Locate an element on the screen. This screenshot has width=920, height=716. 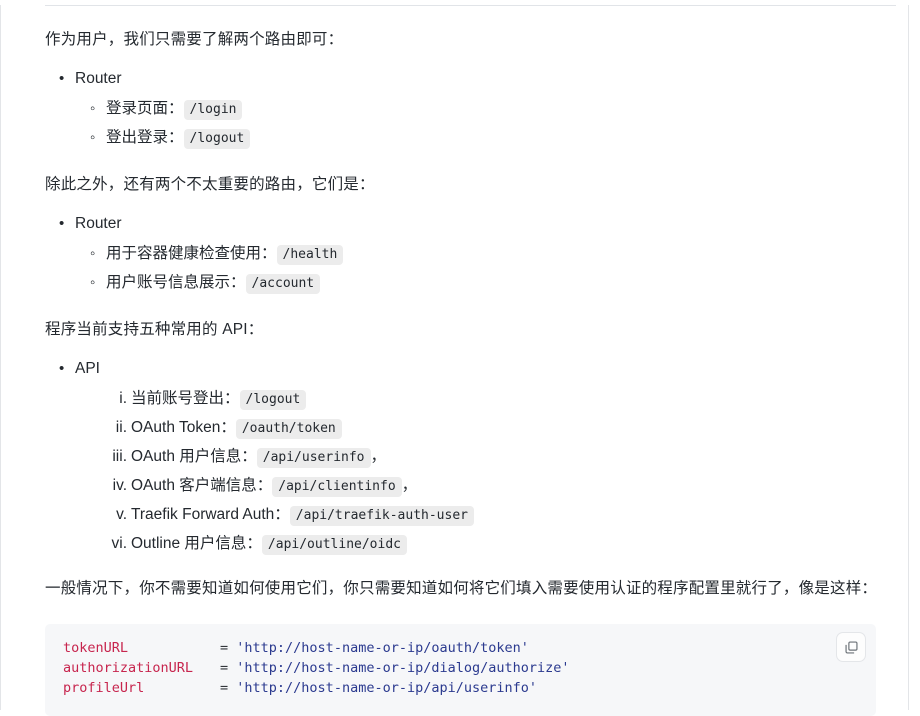
list-router-main: Router 登录页面：/login 登出登录：/logout is located at coordinates (471, 108).